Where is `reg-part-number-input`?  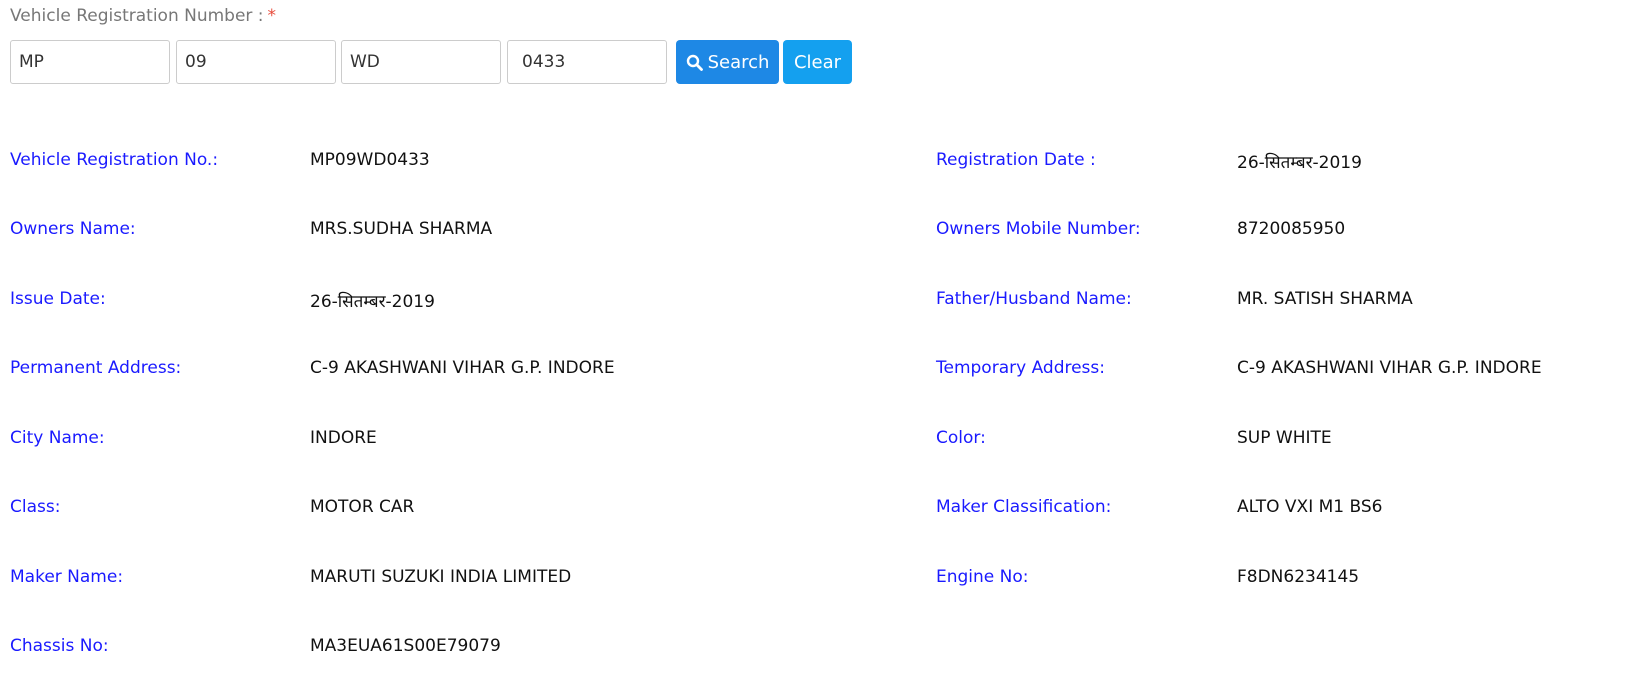
reg-part-number-input is located at coordinates (587, 62).